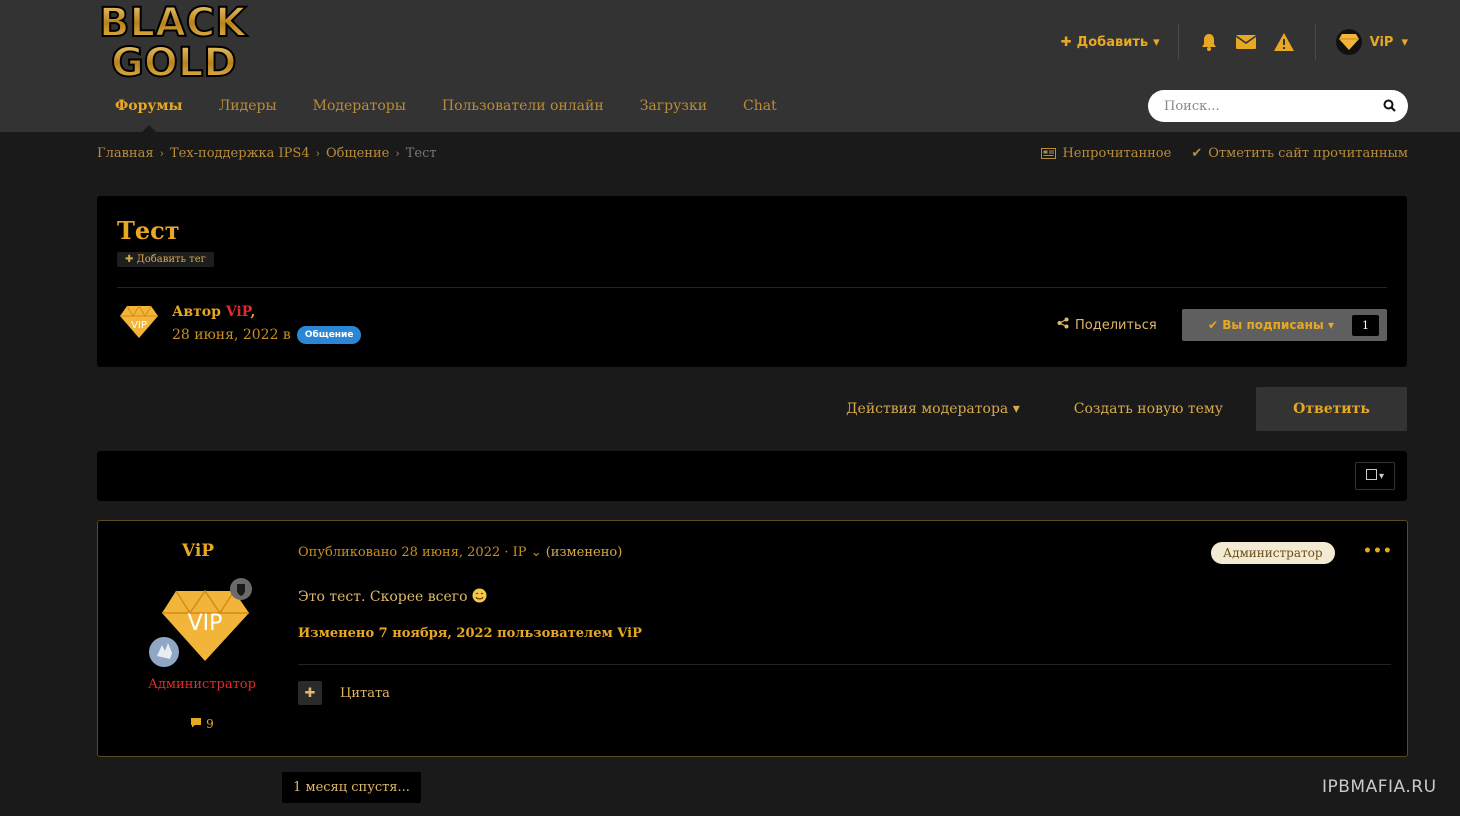  Describe the element at coordinates (752, 476) in the screenshot. I see `post-filter-bar: ▾` at that location.